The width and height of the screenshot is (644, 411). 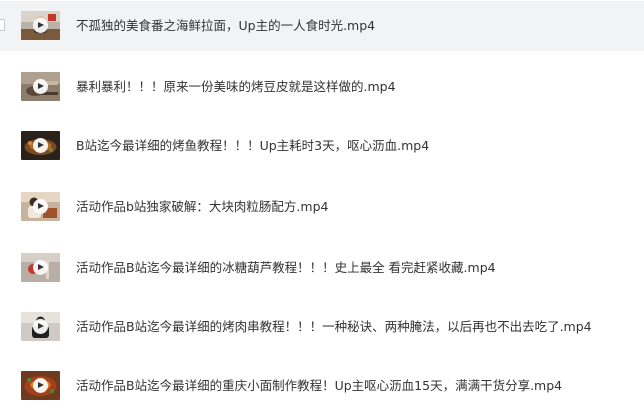 I want to click on file-name: B站迄今最详细的烤鱼教程！！！Up主耗时3天，呕心沥血.mp4, so click(x=253, y=145).